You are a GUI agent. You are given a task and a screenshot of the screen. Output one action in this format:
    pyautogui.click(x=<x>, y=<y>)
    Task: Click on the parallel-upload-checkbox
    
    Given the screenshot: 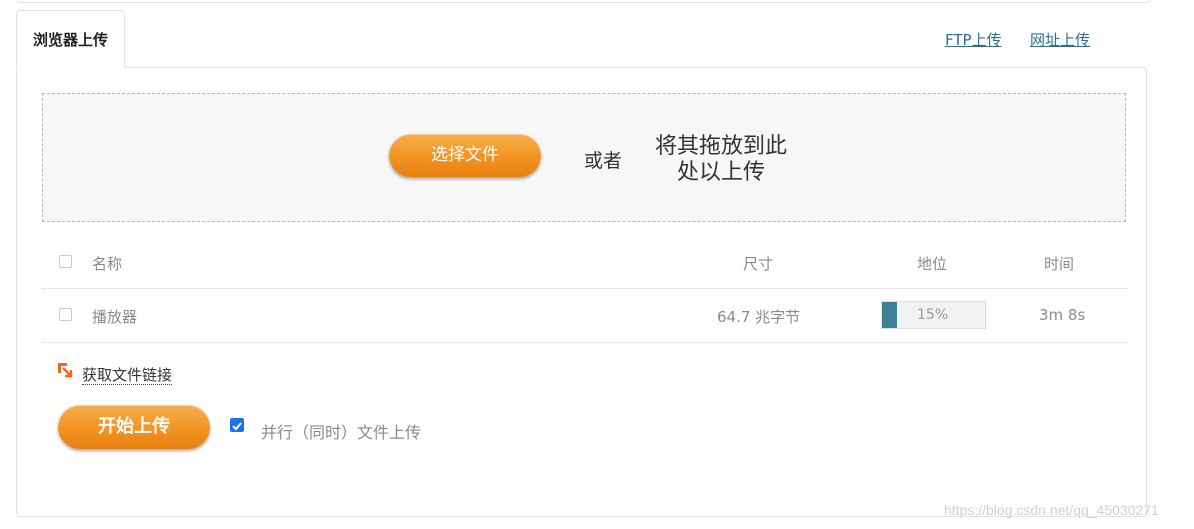 What is the action you would take?
    pyautogui.click(x=237, y=425)
    